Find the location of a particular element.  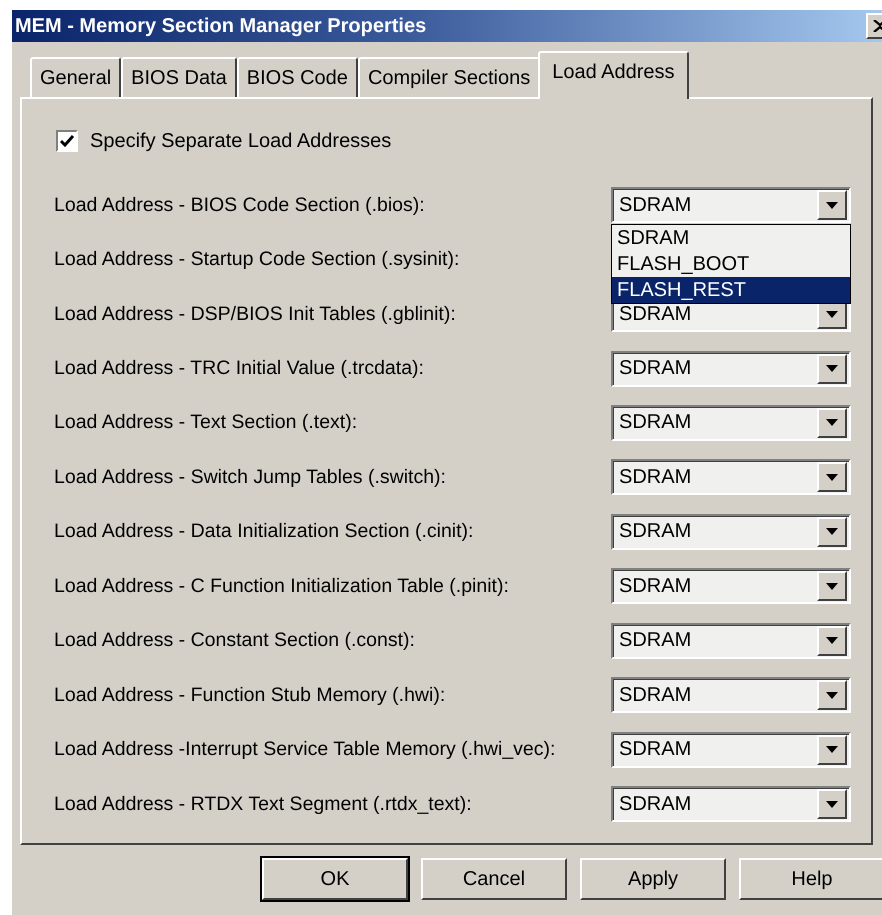

tab: Compiler Sections is located at coordinates (449, 77).